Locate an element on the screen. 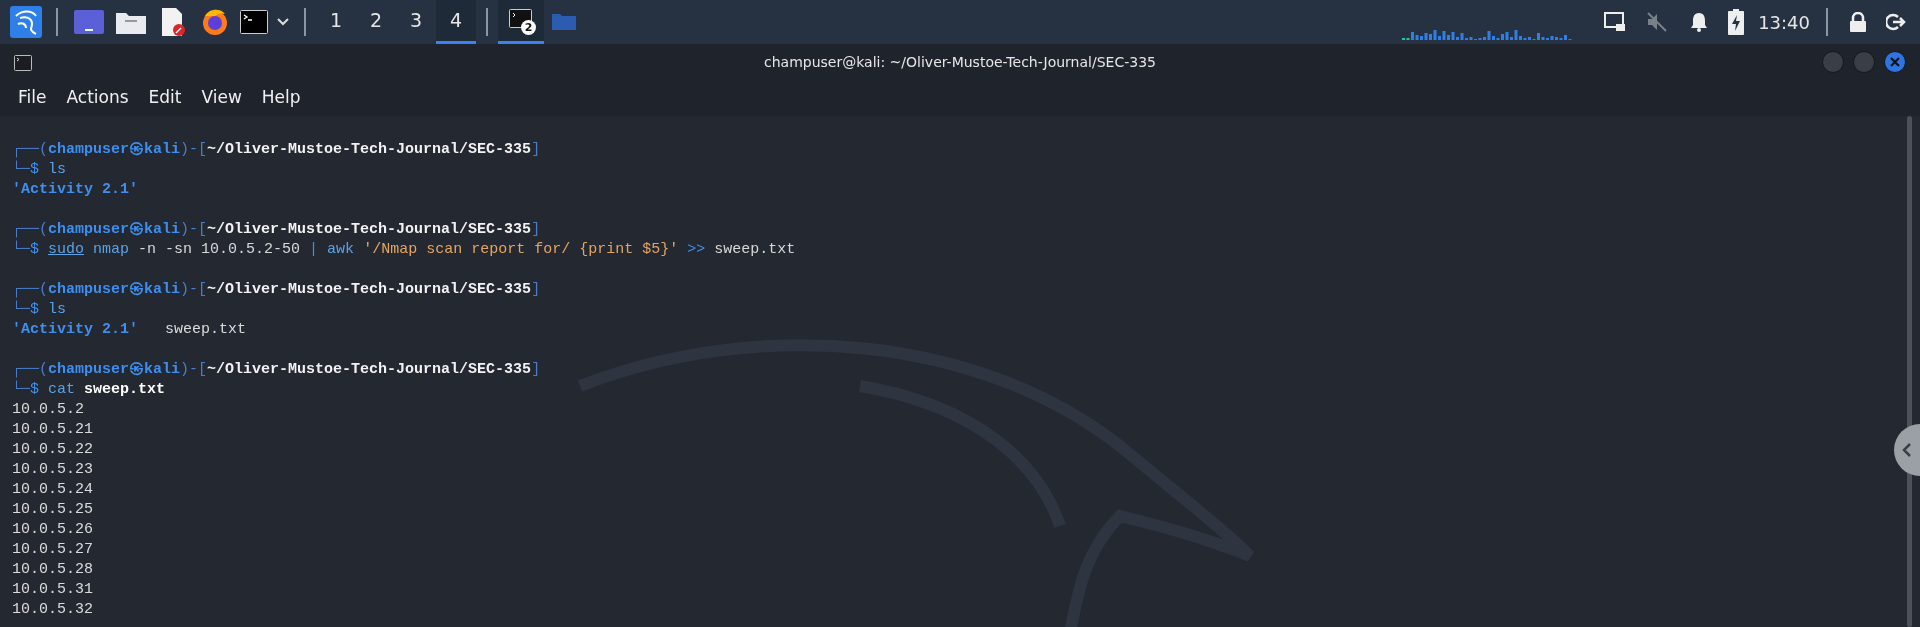 The height and width of the screenshot is (627, 1920). close-button is located at coordinates (1895, 62).